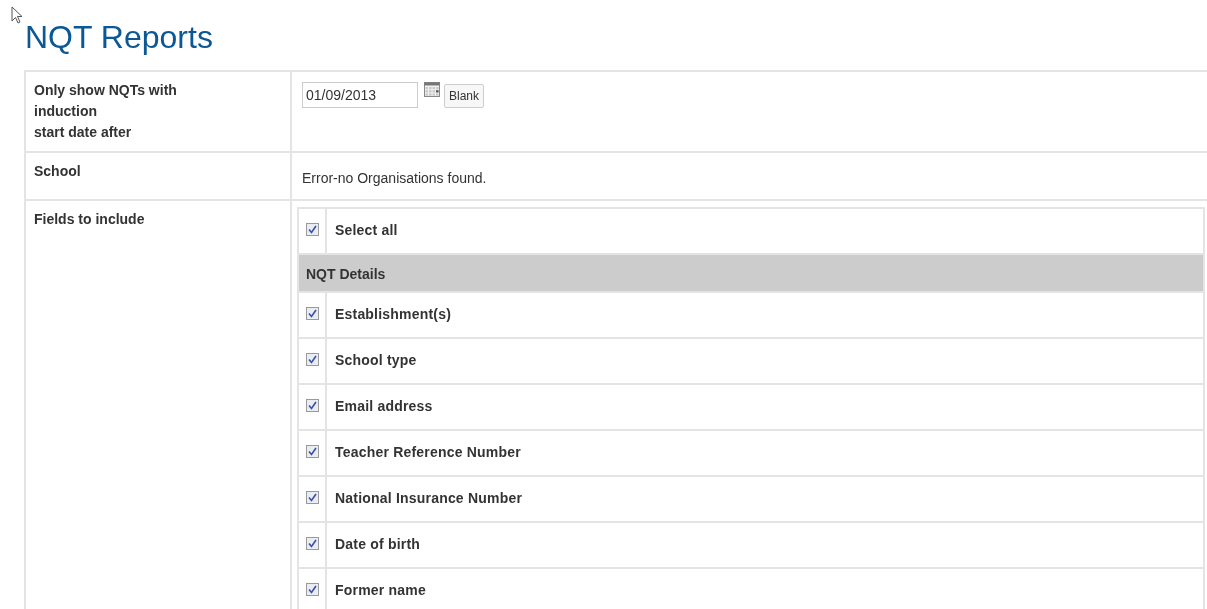 This screenshot has width=1207, height=609. I want to click on group-heading: NQT Details, so click(346, 274).